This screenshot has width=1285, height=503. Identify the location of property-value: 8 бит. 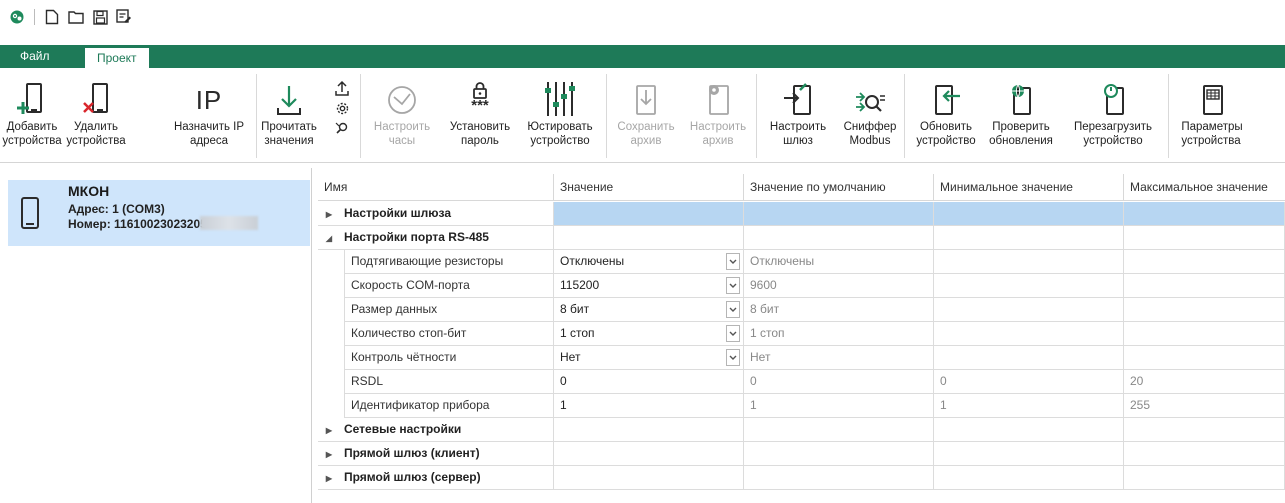
(575, 309).